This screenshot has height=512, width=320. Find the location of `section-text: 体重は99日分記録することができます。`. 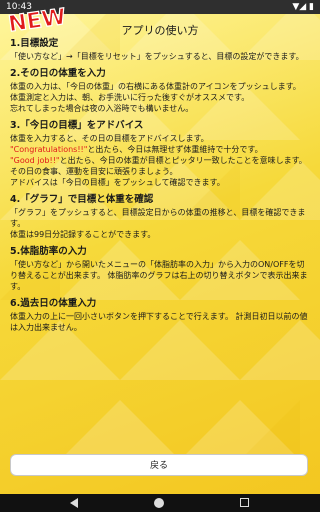

section-text: 体重は99日分記録することができます。 is located at coordinates (83, 234).